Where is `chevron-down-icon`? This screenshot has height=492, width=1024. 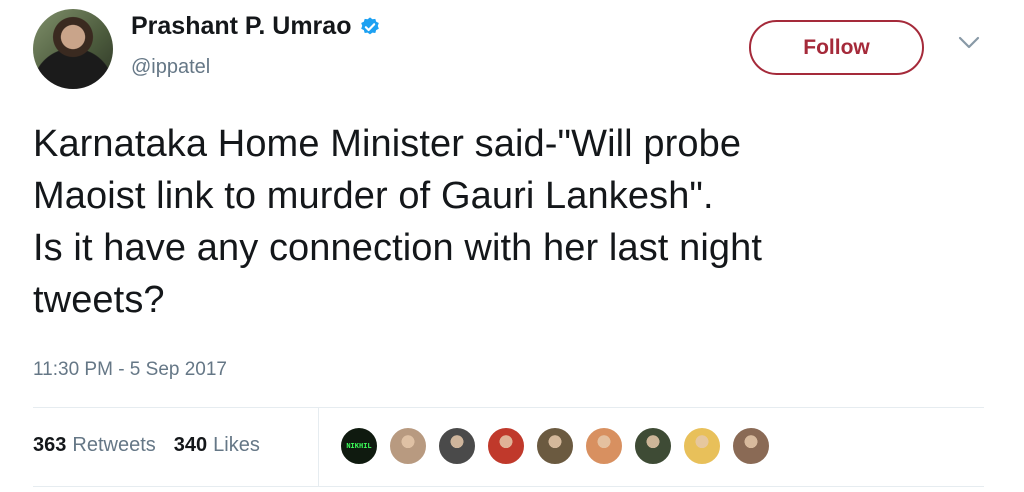
chevron-down-icon is located at coordinates (969, 43).